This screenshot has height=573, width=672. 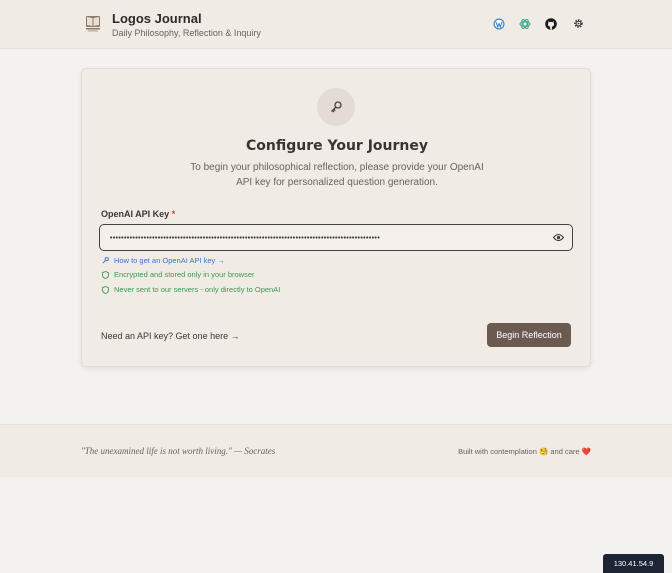 I want to click on setup-title: Configure Your Journey, so click(x=337, y=146).